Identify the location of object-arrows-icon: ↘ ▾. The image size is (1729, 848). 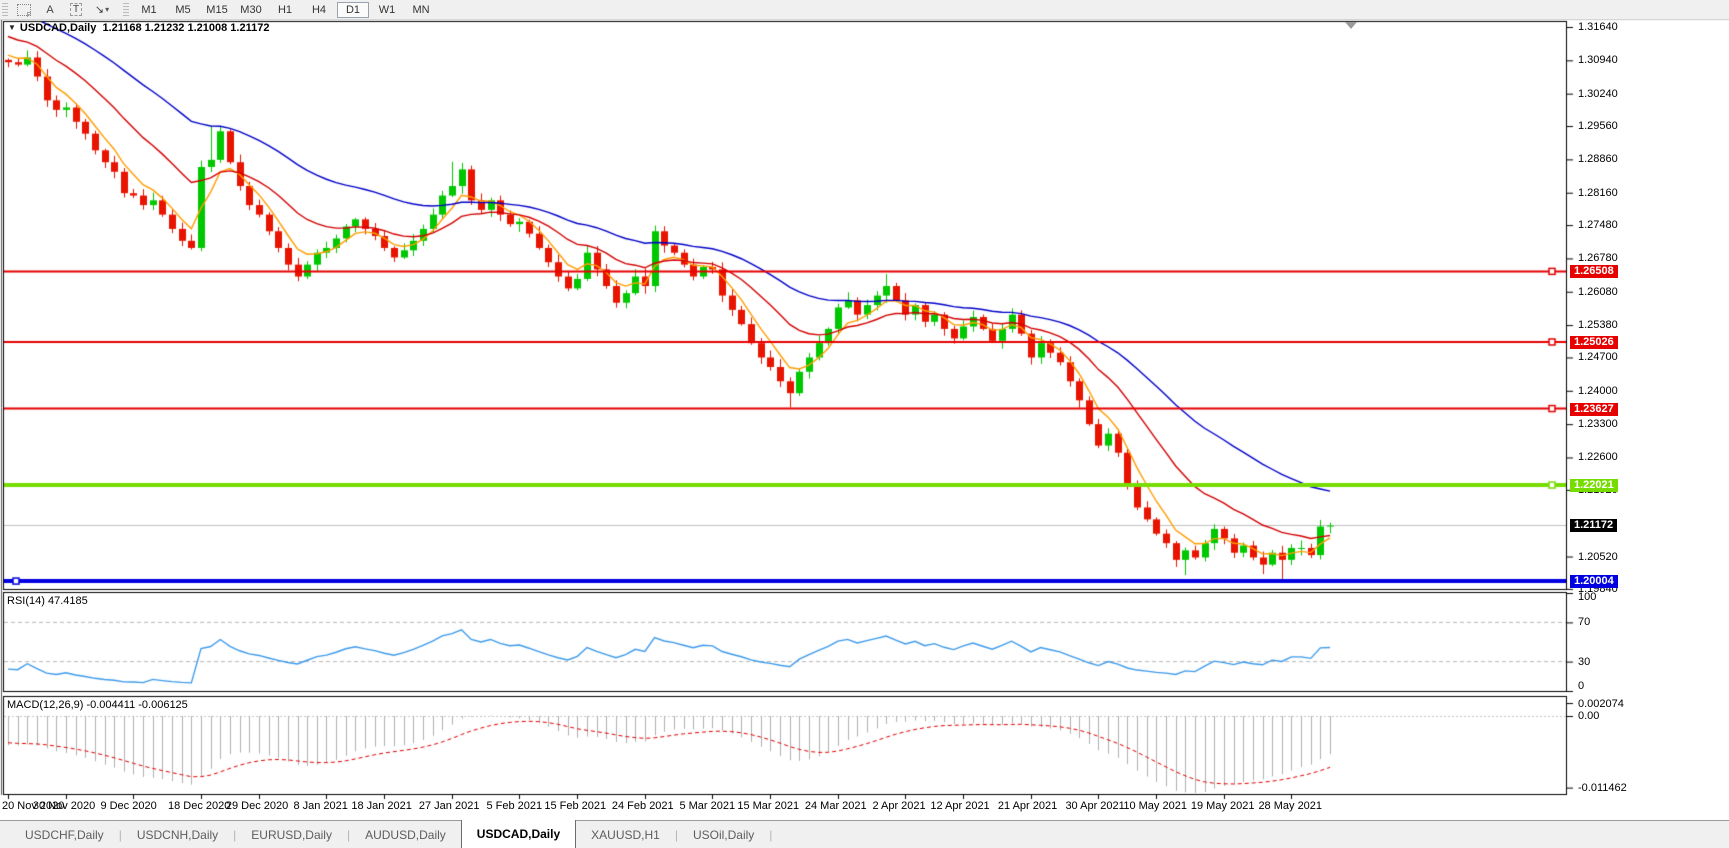
(102, 9).